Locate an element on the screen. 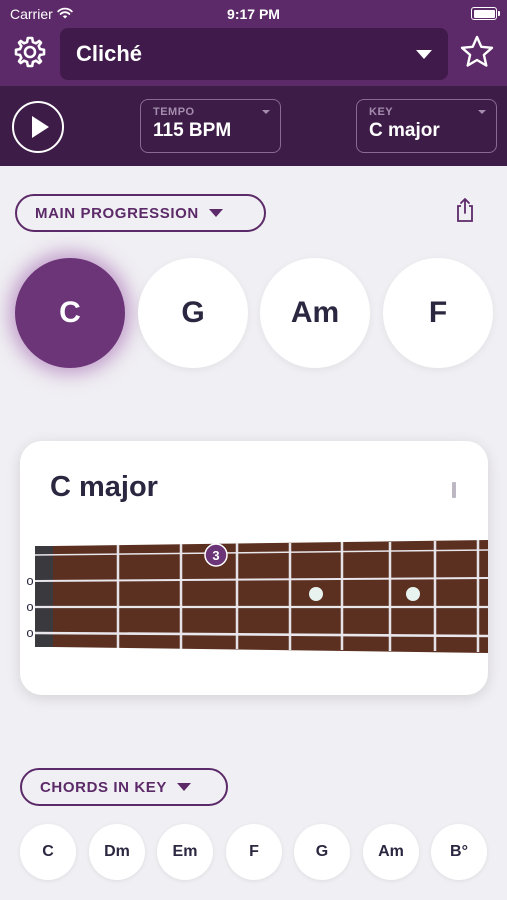 This screenshot has height=900, width=507. chord-in-key: Dm is located at coordinates (117, 852).